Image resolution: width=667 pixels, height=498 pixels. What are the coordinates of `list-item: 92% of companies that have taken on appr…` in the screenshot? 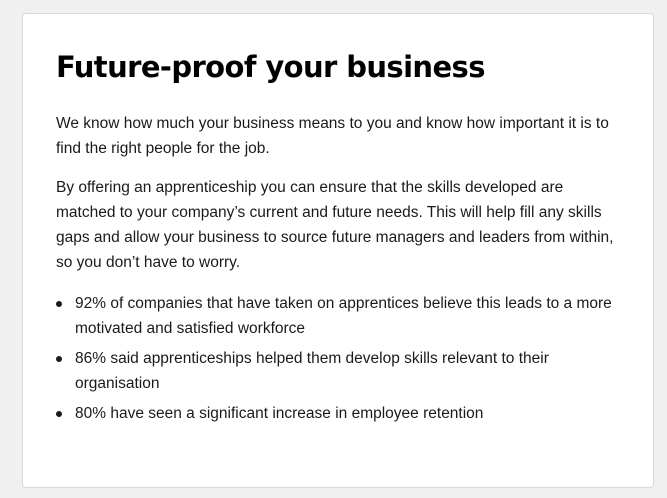 It's located at (338, 316).